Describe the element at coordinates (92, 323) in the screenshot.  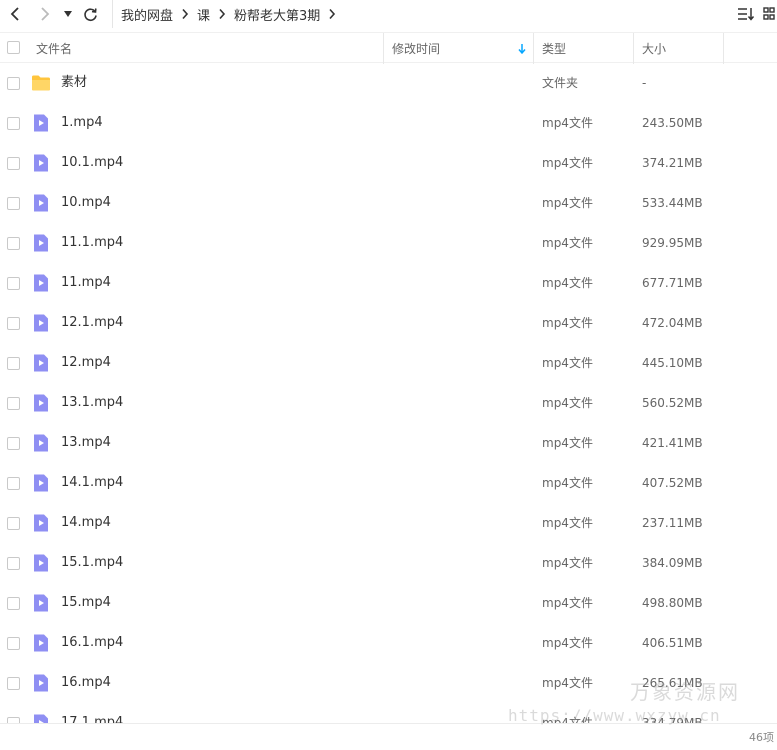
I see `file-name: 12.1.mp4` at that location.